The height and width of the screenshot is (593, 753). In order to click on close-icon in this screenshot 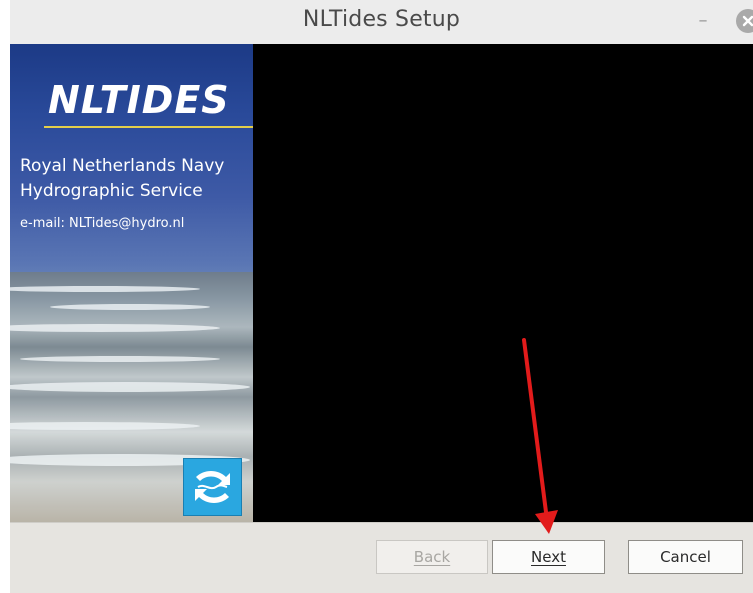, I will do `click(747, 21)`.